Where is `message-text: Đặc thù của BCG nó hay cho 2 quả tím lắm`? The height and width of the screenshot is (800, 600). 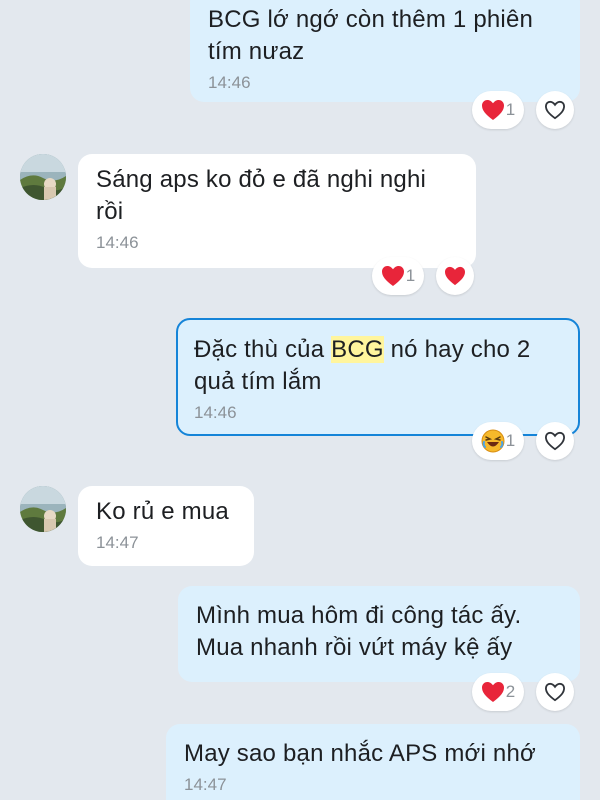
message-text: Đặc thù của BCG nó hay cho 2 quả tím lắm is located at coordinates (378, 363).